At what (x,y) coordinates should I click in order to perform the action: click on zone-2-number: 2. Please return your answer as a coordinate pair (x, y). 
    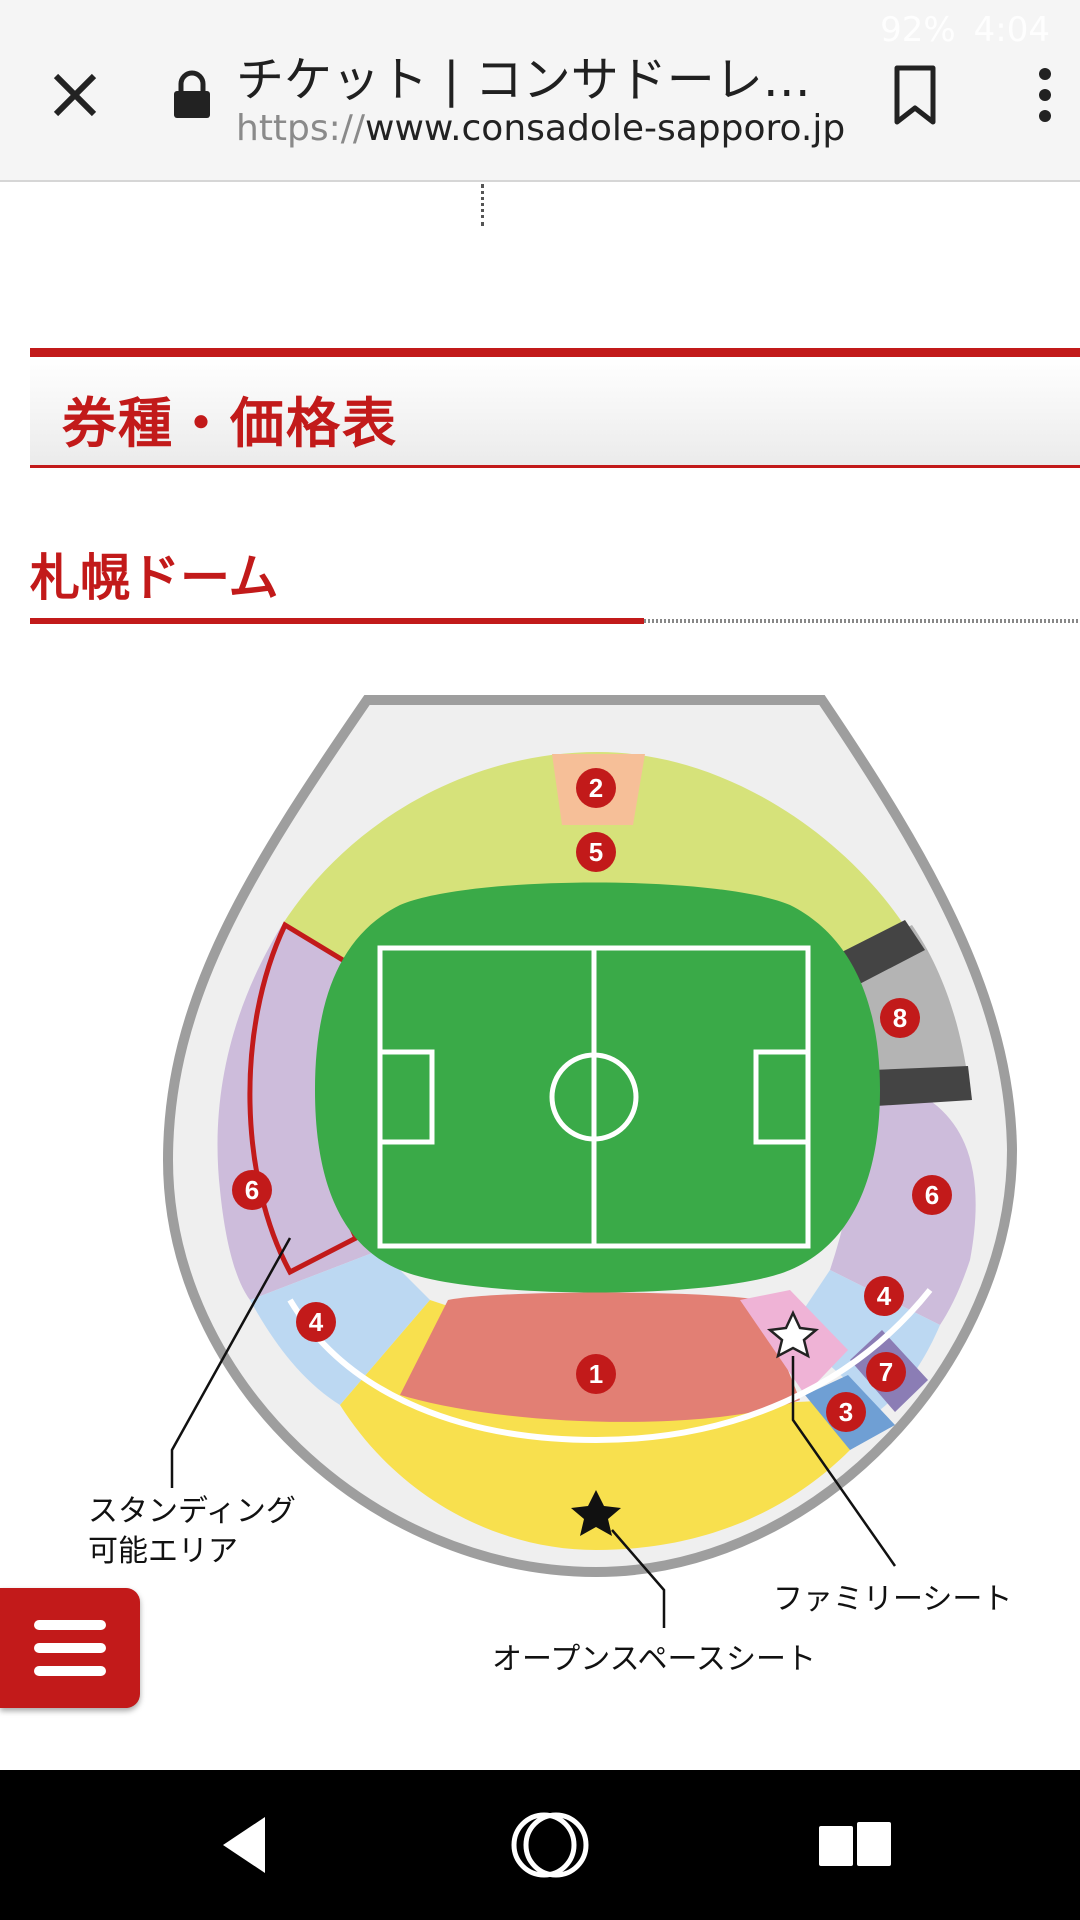
    Looking at the image, I should click on (596, 788).